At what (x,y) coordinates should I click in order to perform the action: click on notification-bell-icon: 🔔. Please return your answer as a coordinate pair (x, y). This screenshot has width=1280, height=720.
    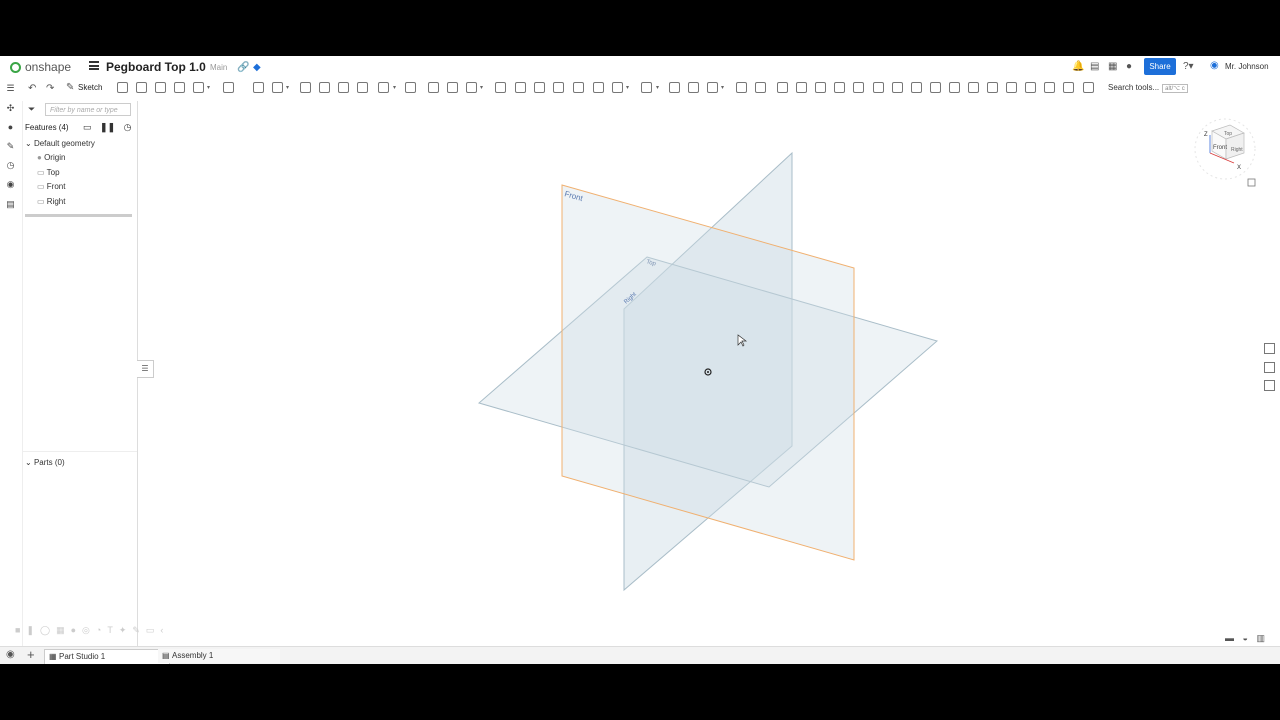
    Looking at the image, I should click on (1078, 66).